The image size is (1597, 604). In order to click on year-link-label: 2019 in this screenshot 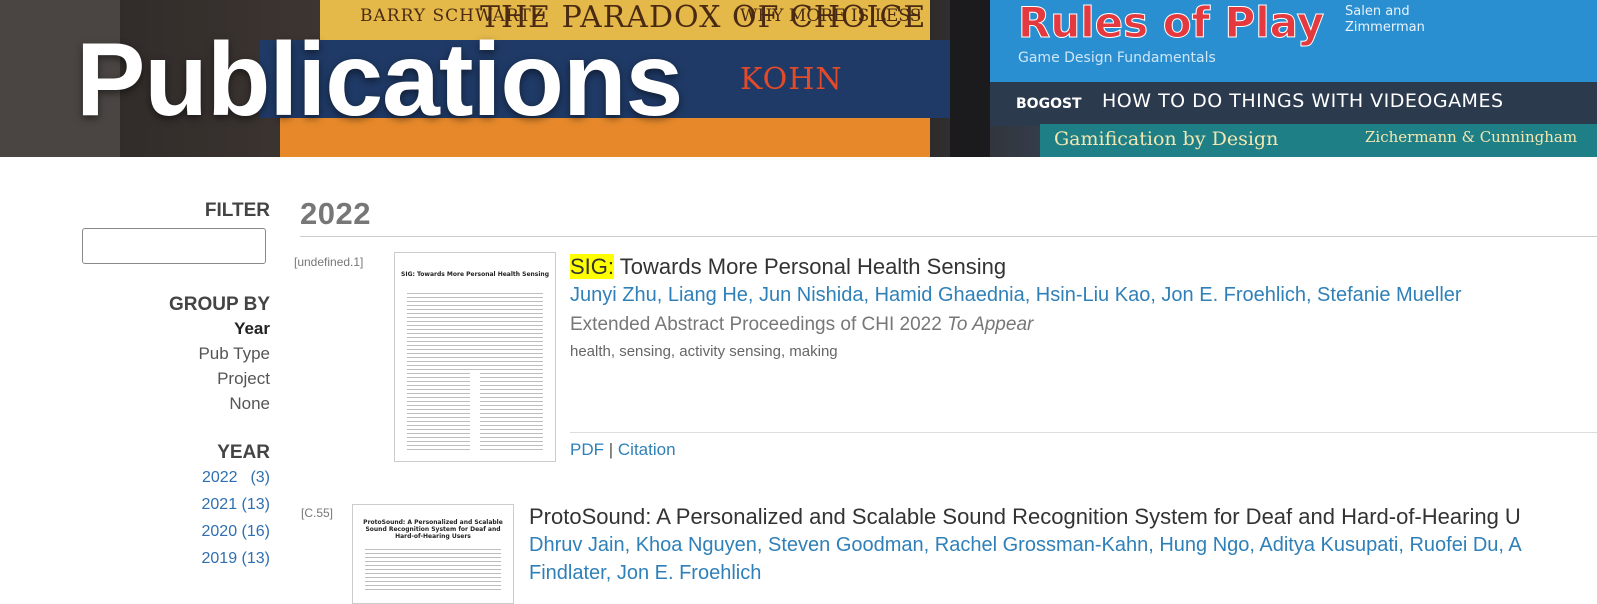, I will do `click(219, 558)`.